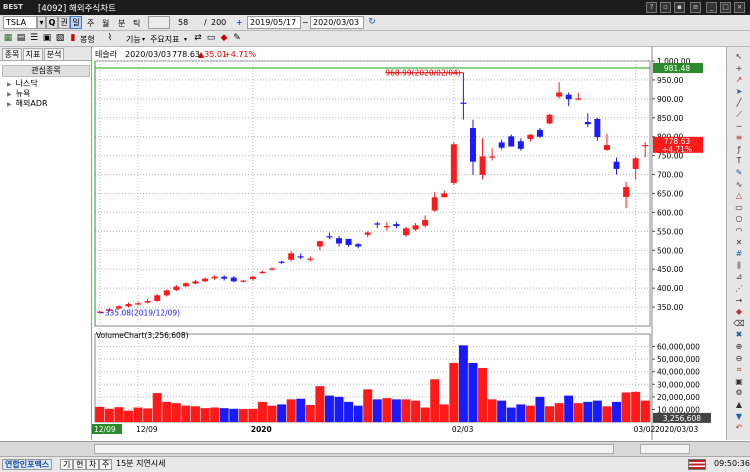  I want to click on line-type-icon: ⌇, so click(110, 38).